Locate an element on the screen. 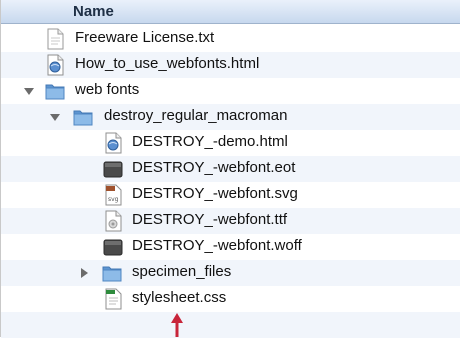  file-row-how-to-use-webfonts: How_to_use_webfonts.html is located at coordinates (230, 65).